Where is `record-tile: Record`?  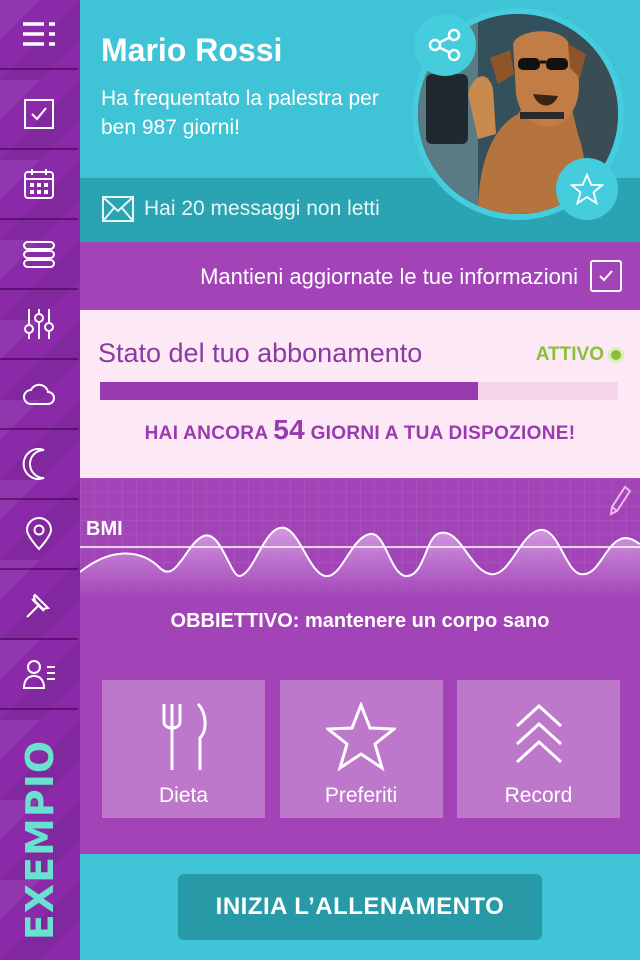
record-tile: Record is located at coordinates (538, 749).